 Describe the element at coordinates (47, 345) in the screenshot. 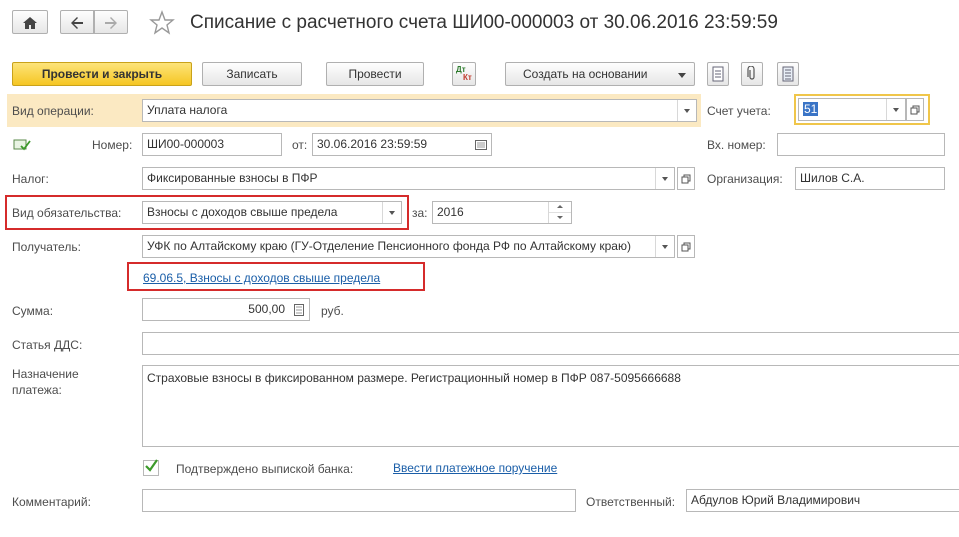

I see `dds-label: Статья ДДС:` at that location.